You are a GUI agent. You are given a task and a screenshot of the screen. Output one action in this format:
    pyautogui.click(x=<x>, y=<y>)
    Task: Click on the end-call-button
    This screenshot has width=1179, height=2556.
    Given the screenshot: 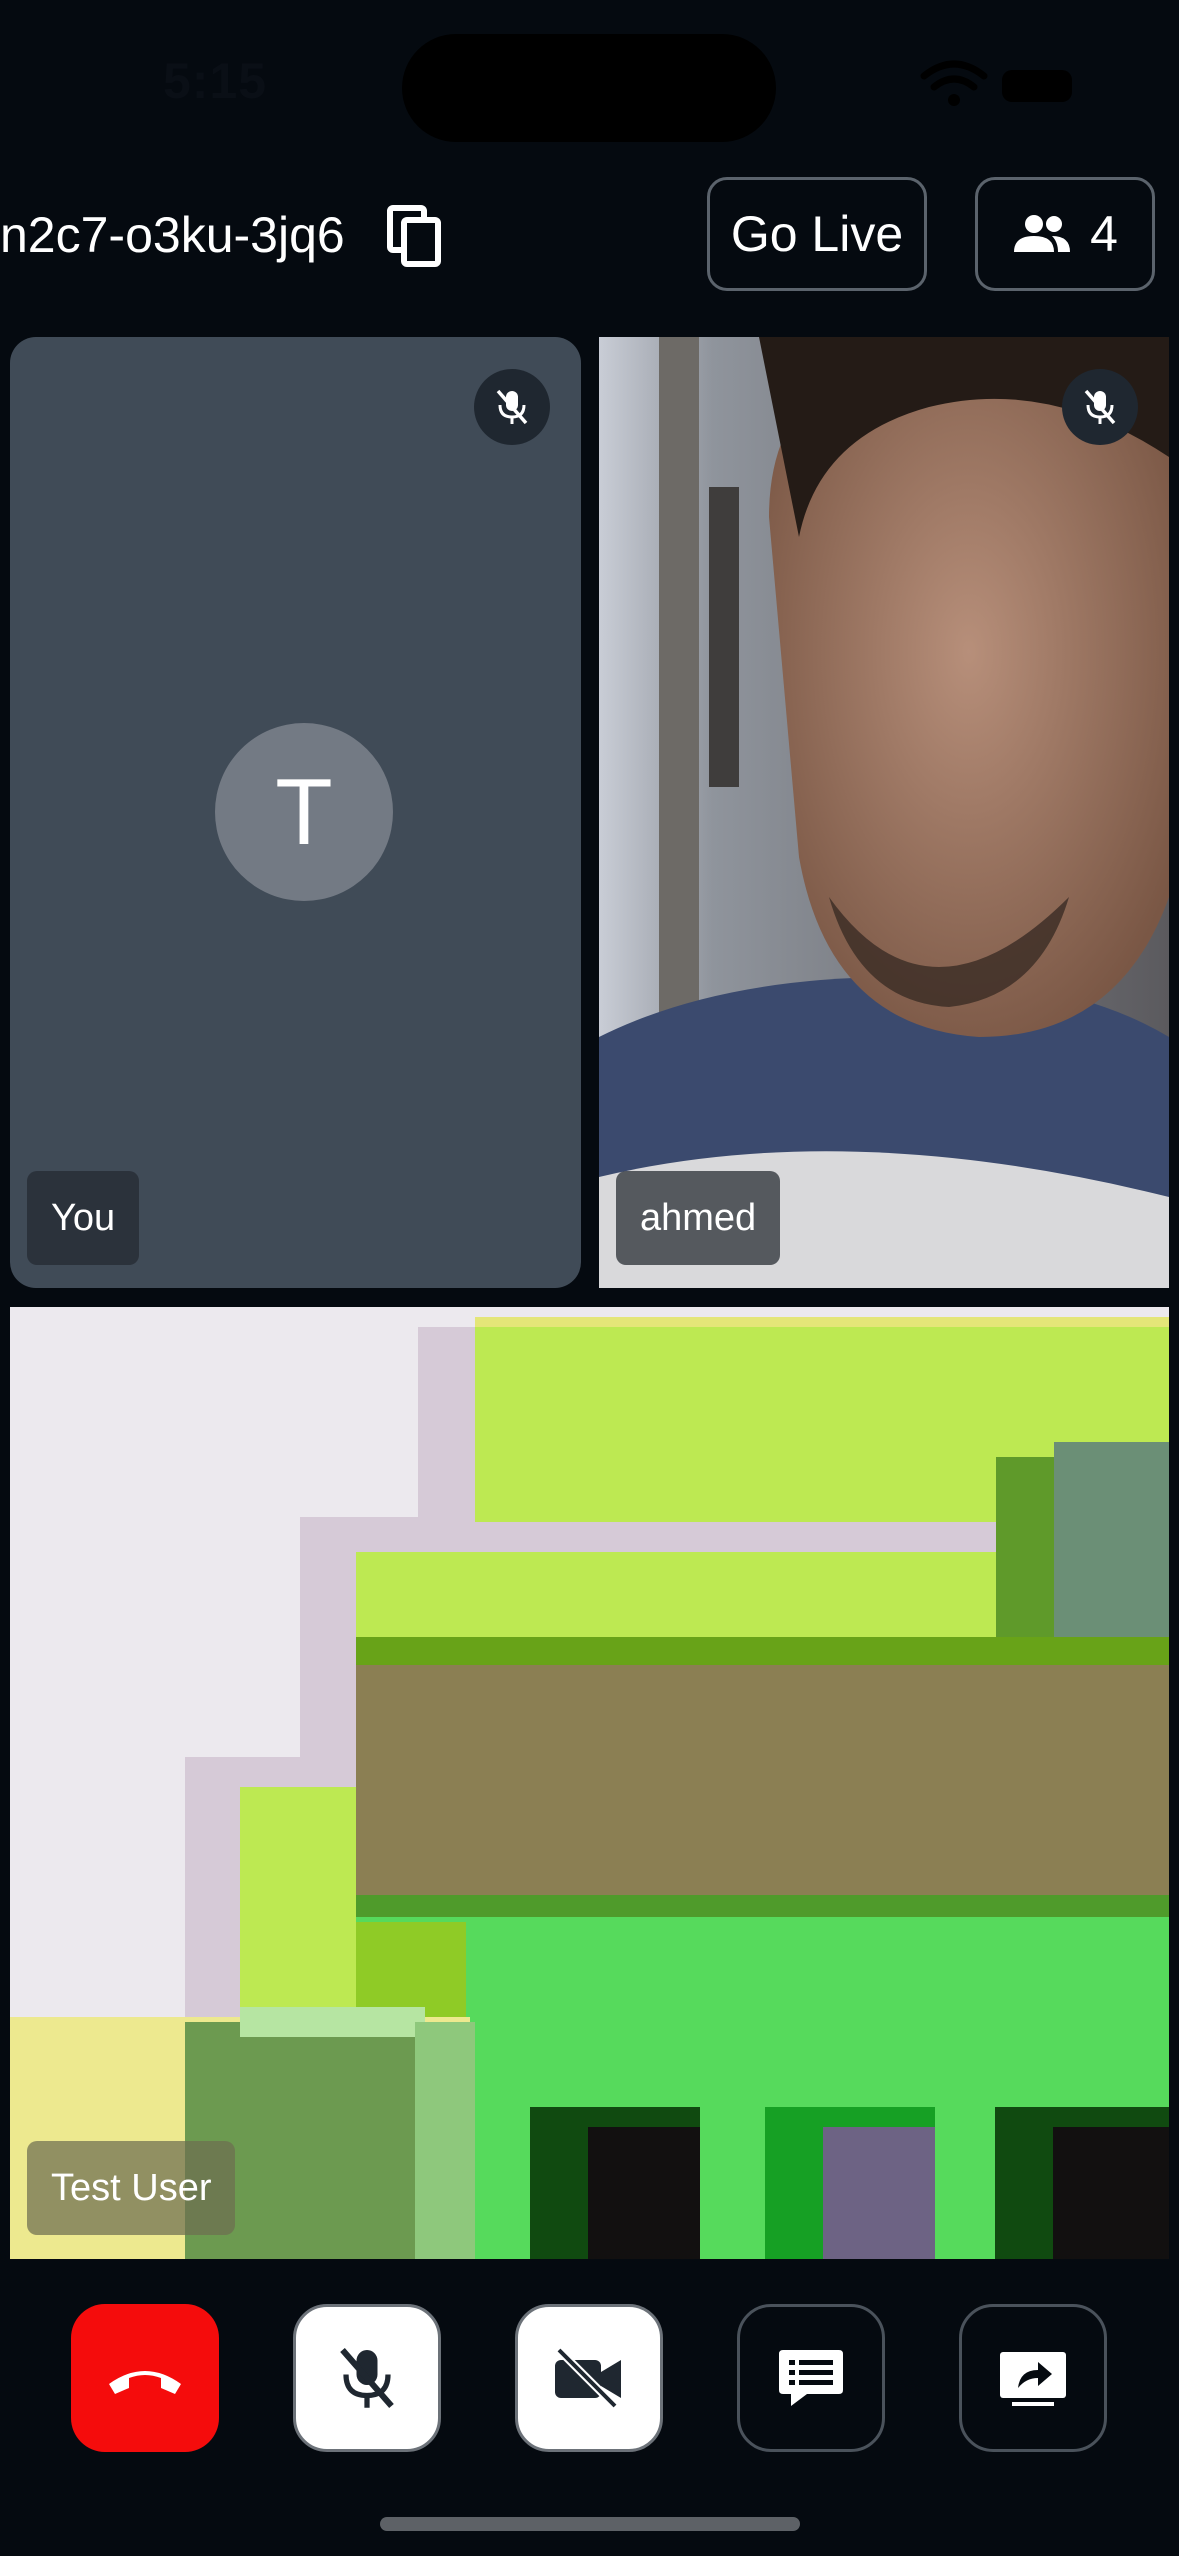 What is the action you would take?
    pyautogui.click(x=145, y=2378)
    